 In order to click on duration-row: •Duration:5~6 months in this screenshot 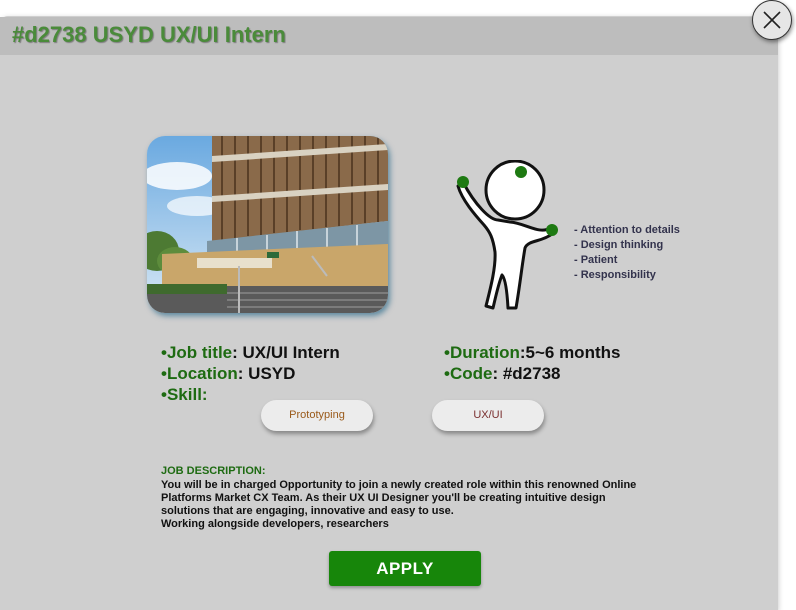, I will do `click(532, 352)`.